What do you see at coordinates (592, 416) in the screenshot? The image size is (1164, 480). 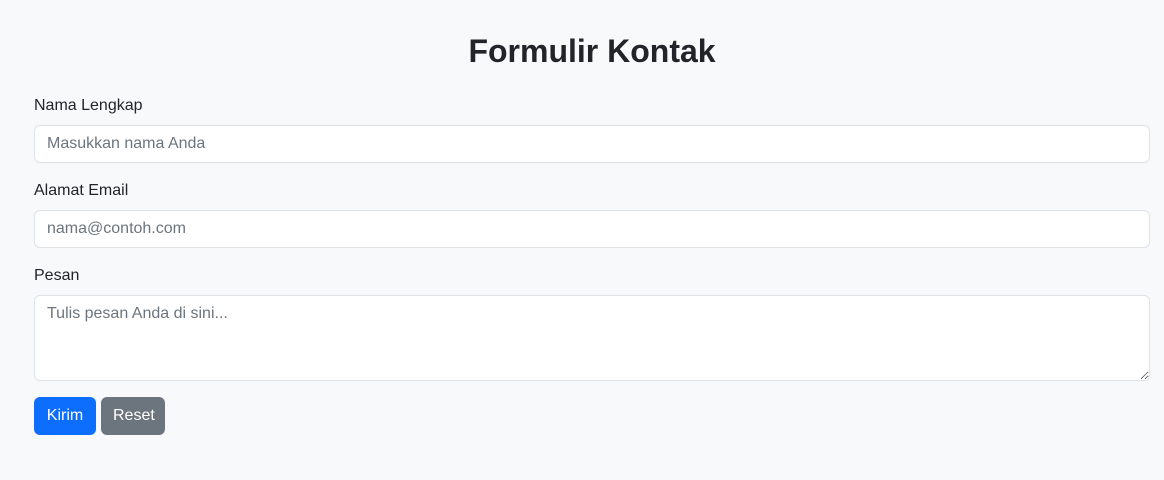 I see `form-buttons: Kirim Reset` at bounding box center [592, 416].